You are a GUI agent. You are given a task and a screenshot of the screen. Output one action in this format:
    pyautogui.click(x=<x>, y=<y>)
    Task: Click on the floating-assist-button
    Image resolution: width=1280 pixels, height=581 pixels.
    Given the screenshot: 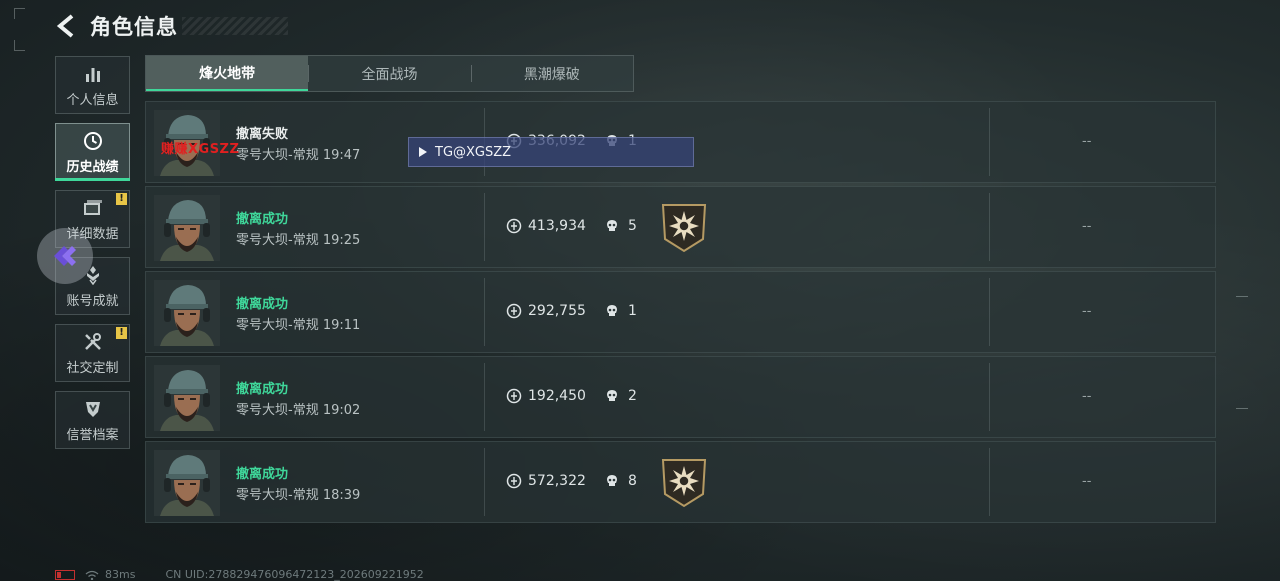 What is the action you would take?
    pyautogui.click(x=65, y=256)
    